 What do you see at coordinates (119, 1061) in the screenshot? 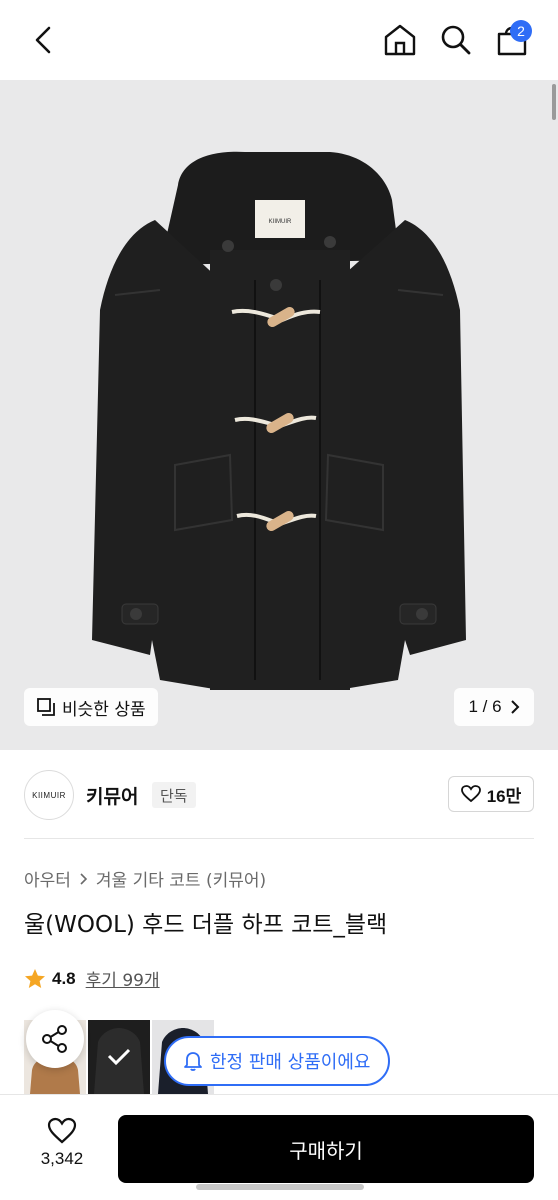
I see `thumbnail-image` at bounding box center [119, 1061].